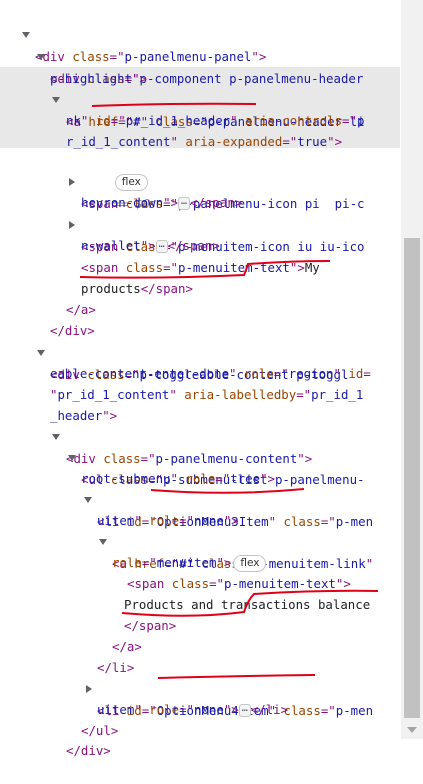 The width and height of the screenshot is (423, 784). Describe the element at coordinates (200, 592) in the screenshot. I see `node-menuitem-text-2-cont: Products and transactions balance` at that location.